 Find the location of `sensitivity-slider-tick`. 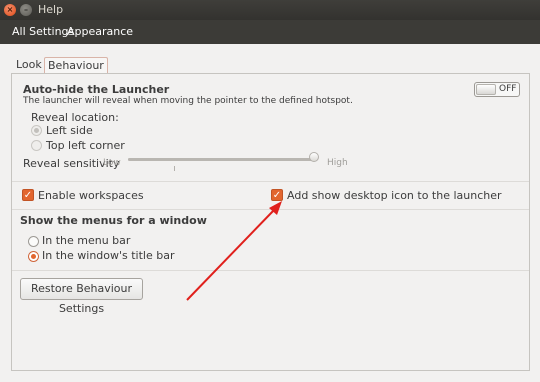

sensitivity-slider-tick is located at coordinates (174, 168).